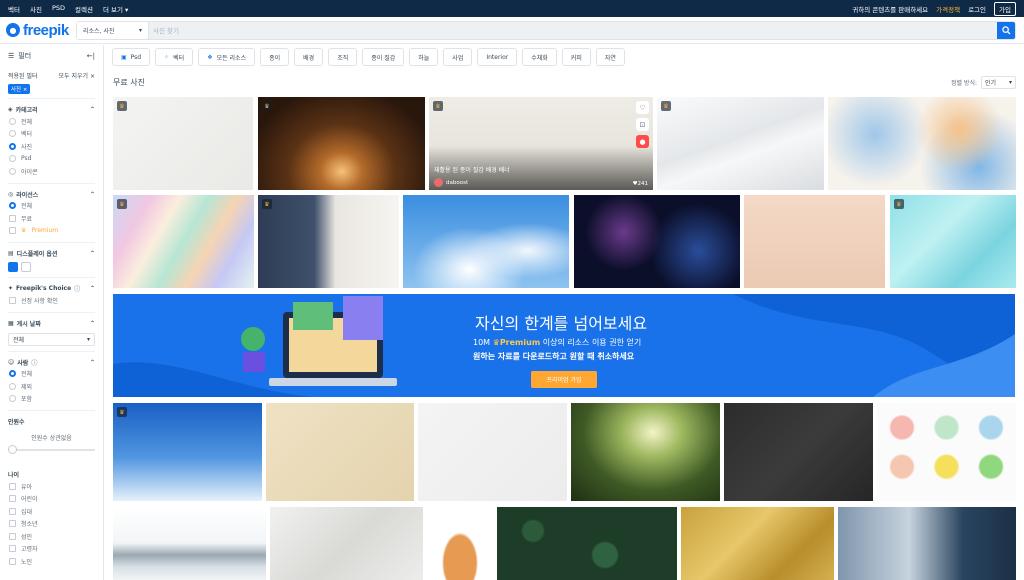  What do you see at coordinates (343, 57) in the screenshot?
I see `tag-texture: 조직` at bounding box center [343, 57].